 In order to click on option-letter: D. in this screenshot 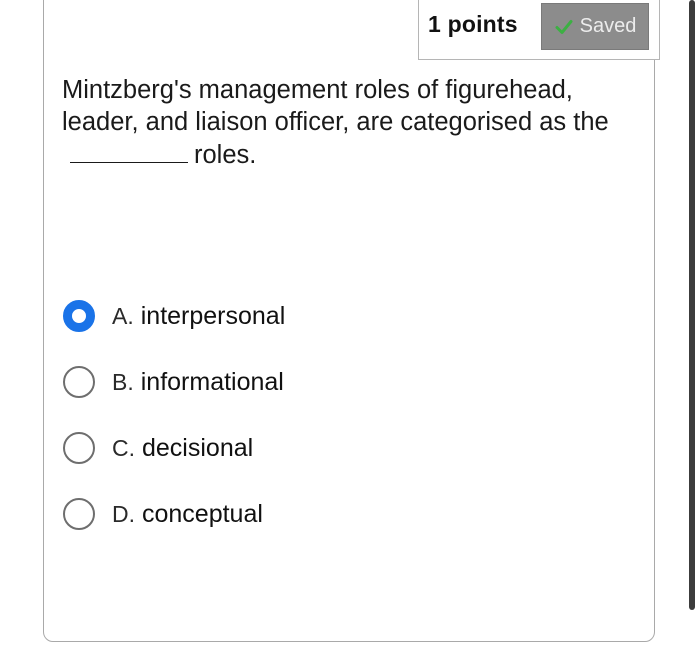, I will do `click(123, 513)`.